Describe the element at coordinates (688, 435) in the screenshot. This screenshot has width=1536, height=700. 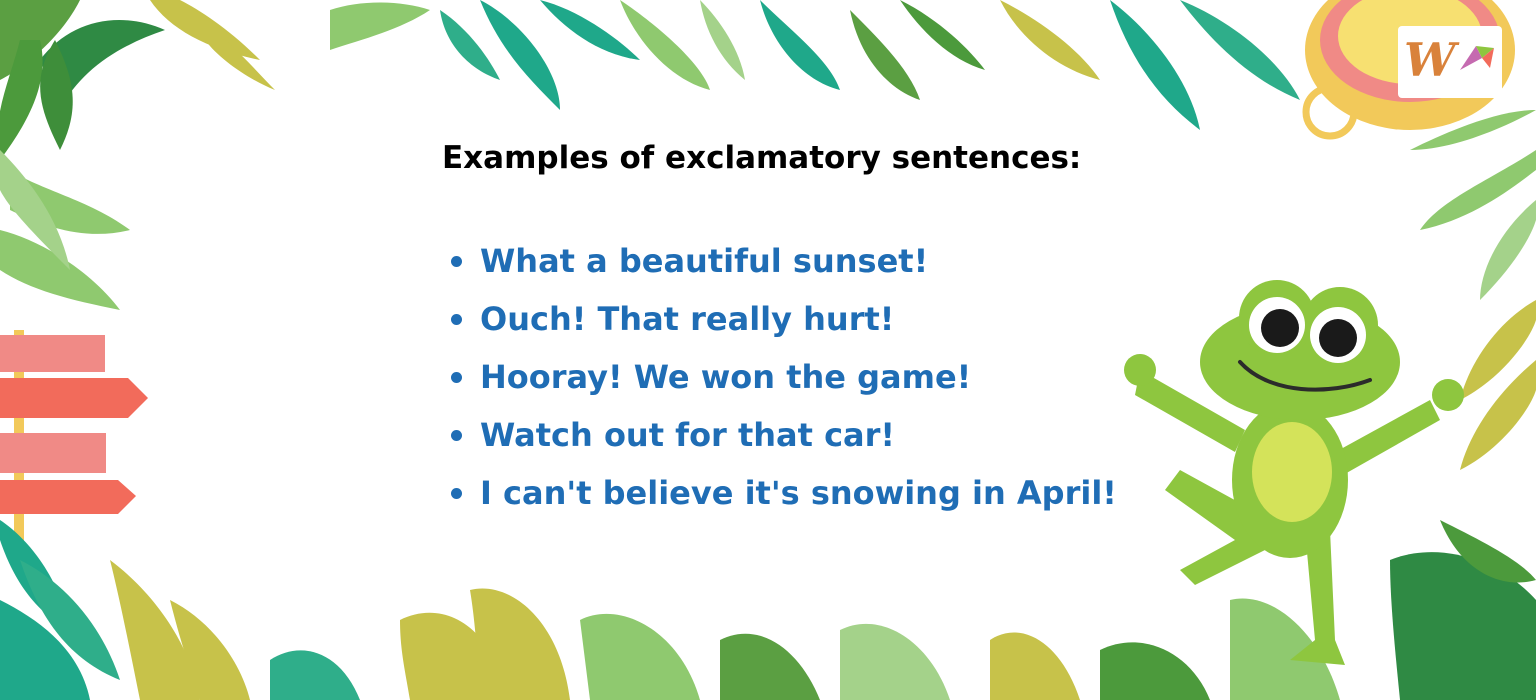
I see `example-sentence: Watch out for that car!` at that location.